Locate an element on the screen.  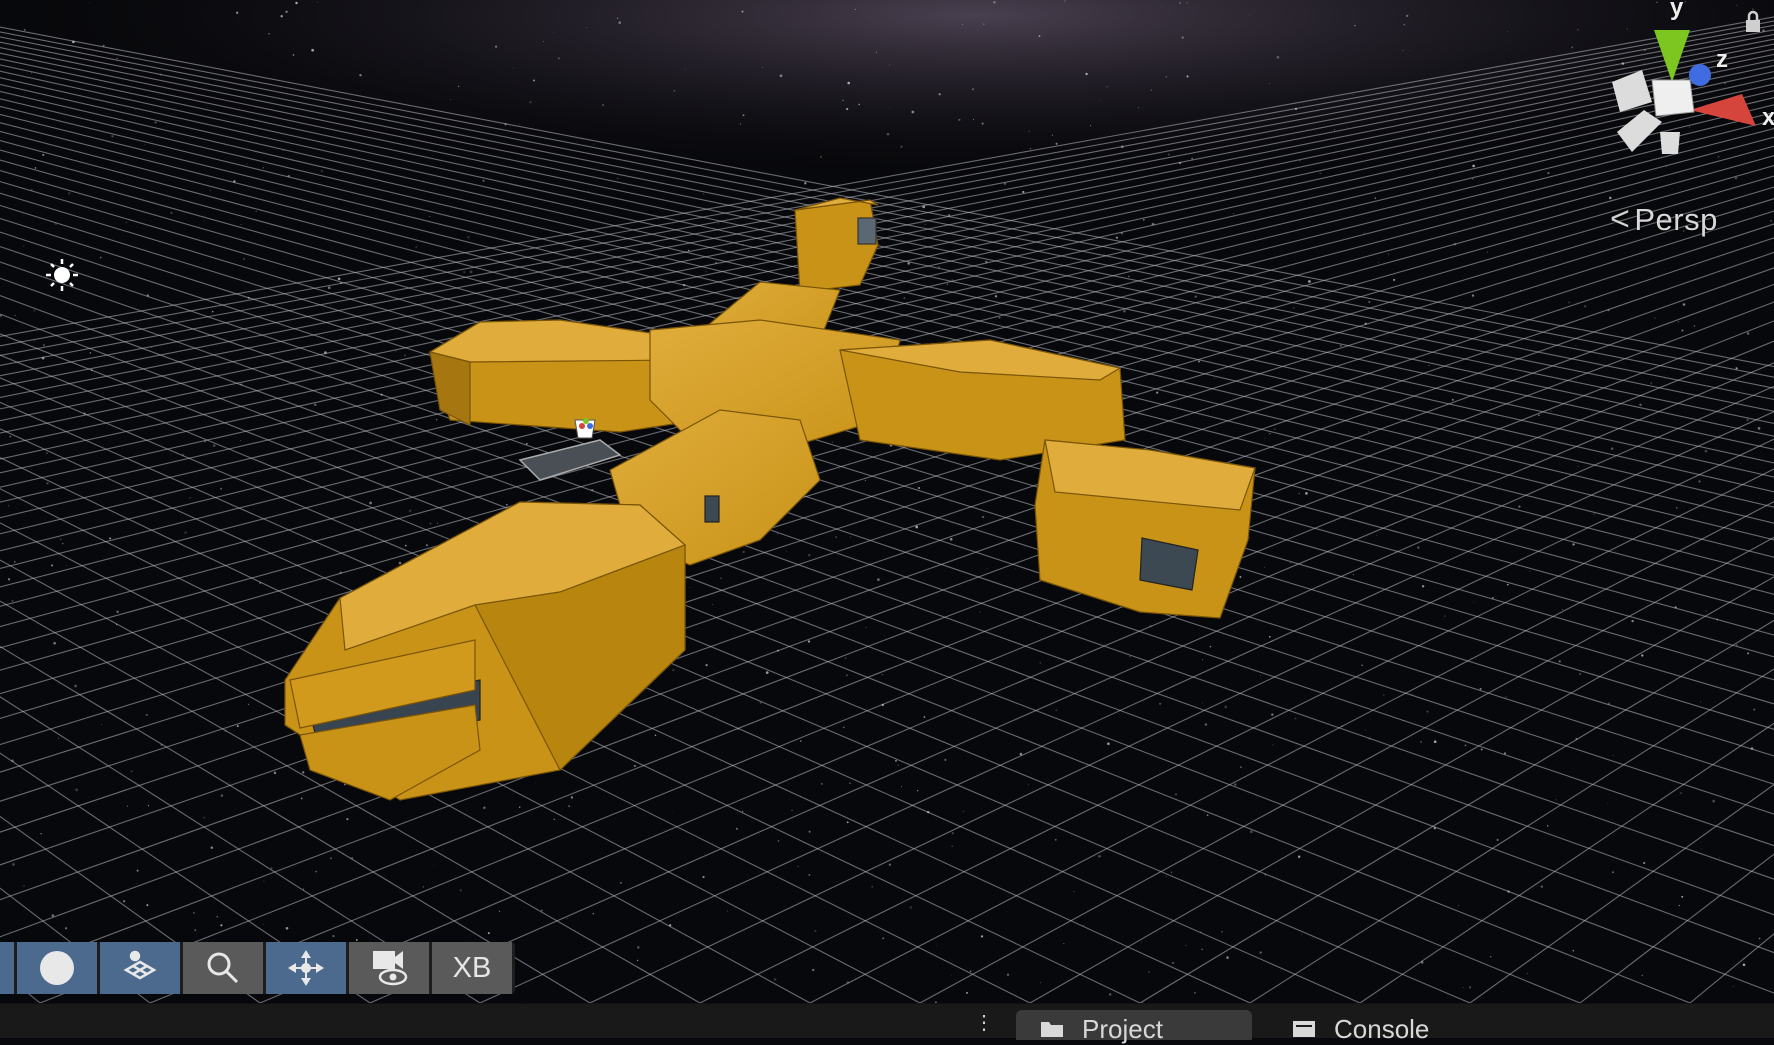
chevron-left-icon: < is located at coordinates (1620, 219).